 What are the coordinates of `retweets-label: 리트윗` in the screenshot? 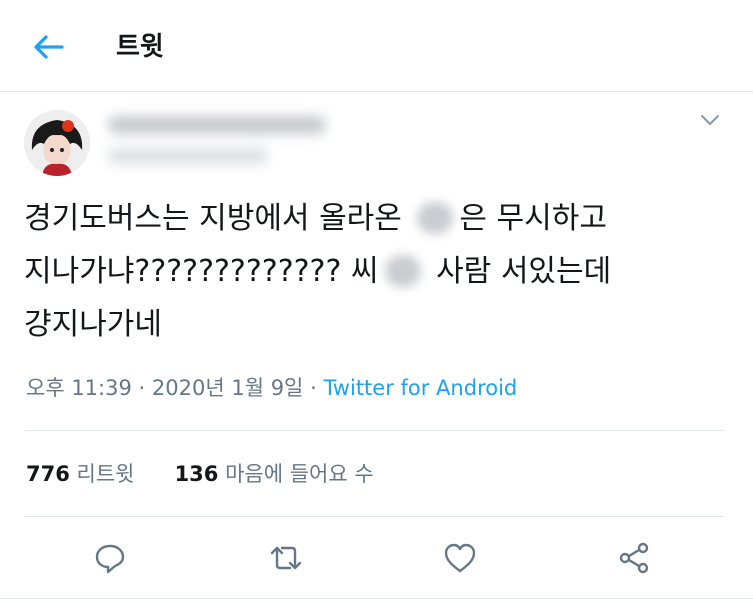 It's located at (105, 474).